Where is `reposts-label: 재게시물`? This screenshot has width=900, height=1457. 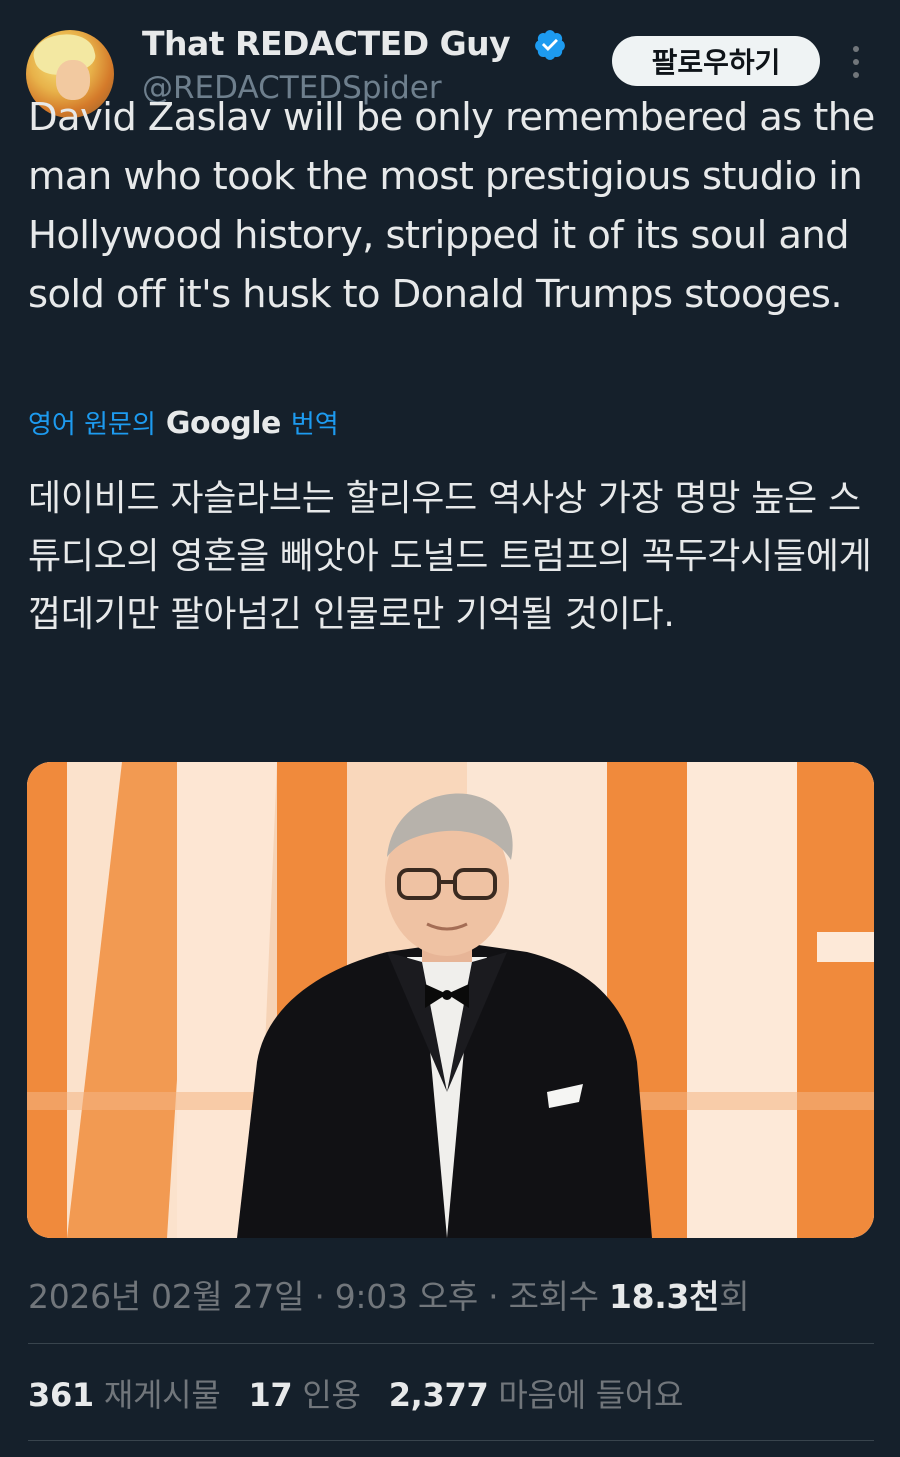
reposts-label: 재게시물 is located at coordinates (162, 1395).